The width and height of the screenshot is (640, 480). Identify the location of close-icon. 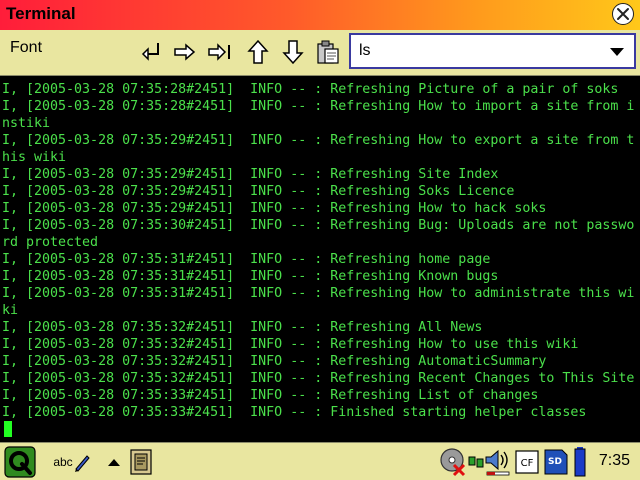
(623, 14).